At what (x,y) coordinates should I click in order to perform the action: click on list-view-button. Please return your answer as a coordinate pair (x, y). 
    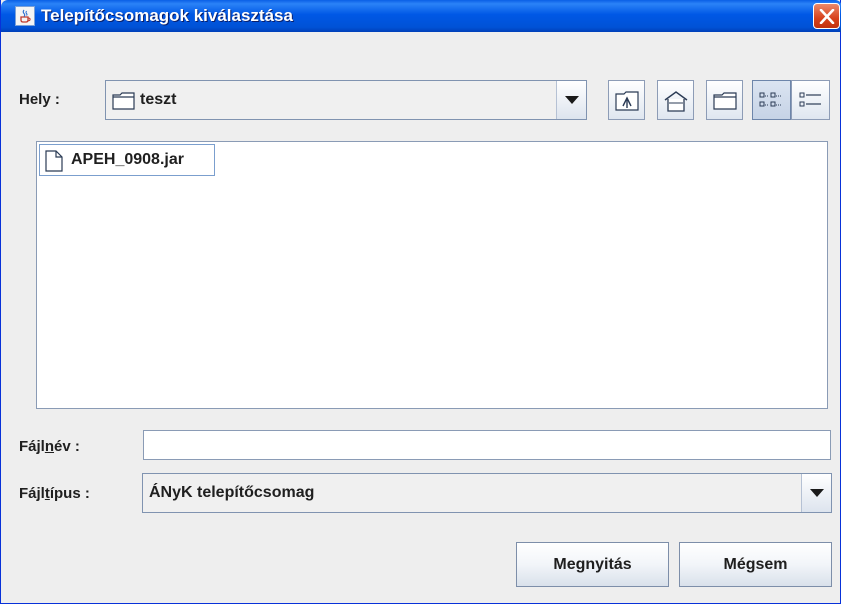
    Looking at the image, I should click on (771, 100).